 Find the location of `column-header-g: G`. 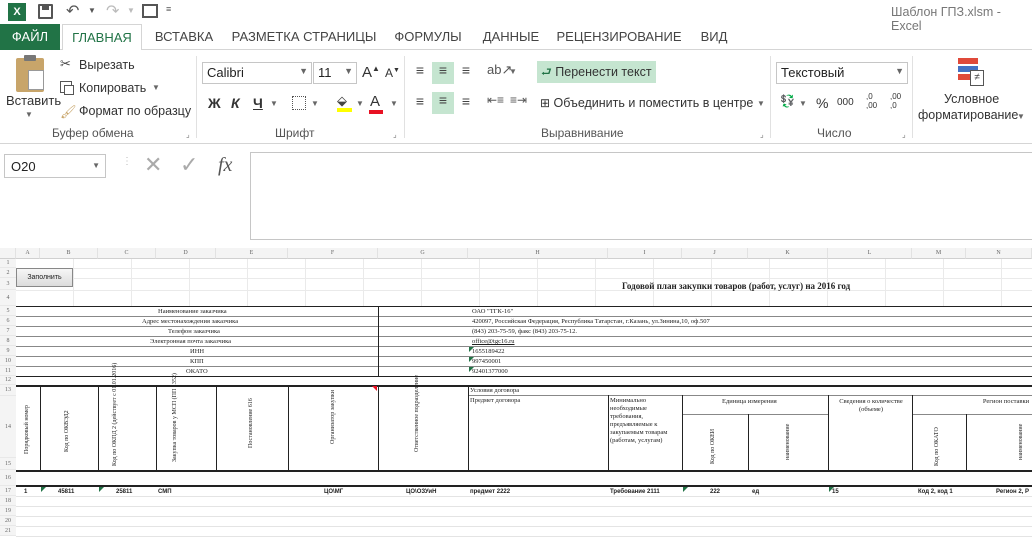

column-header-g: G is located at coordinates (423, 253).